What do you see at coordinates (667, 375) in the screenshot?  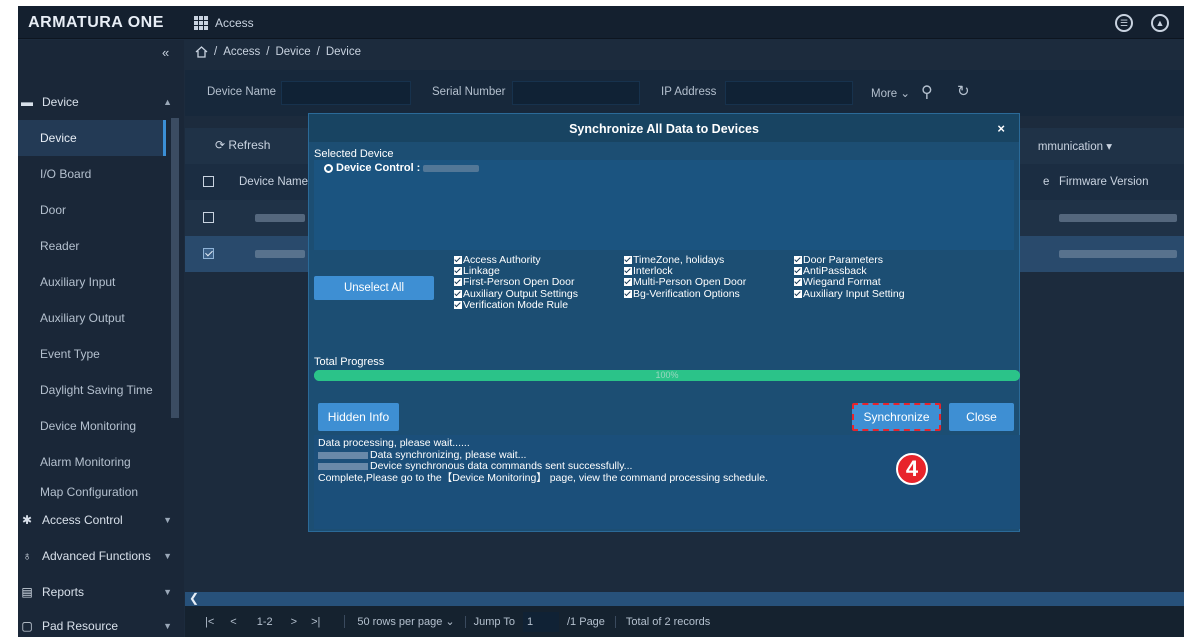 I see `progress-bar: 100%` at bounding box center [667, 375].